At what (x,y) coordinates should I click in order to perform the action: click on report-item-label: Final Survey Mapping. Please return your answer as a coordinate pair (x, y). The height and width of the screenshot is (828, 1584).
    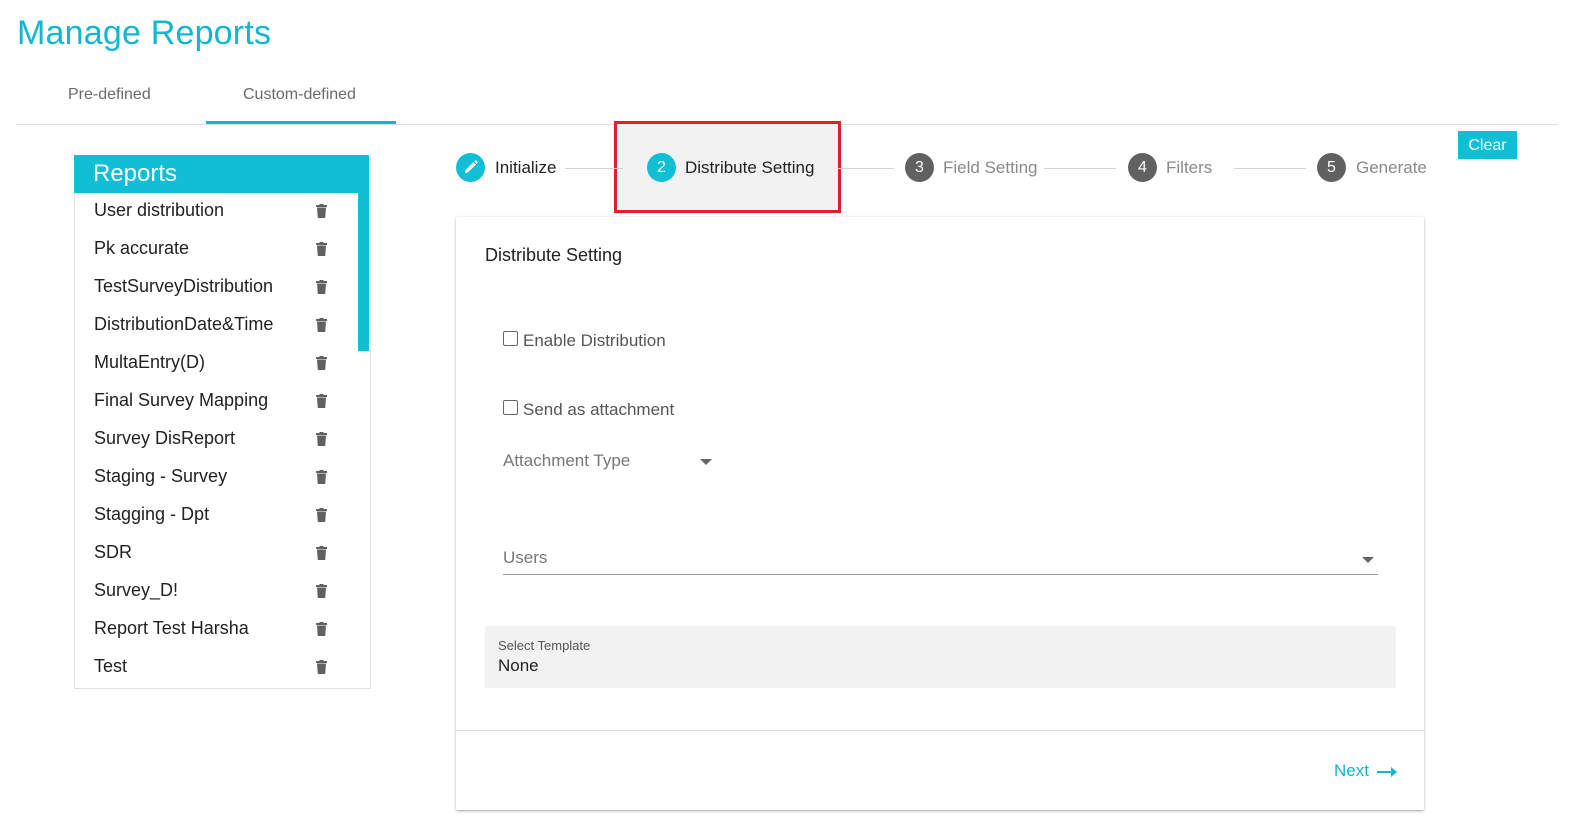
    Looking at the image, I should click on (181, 400).